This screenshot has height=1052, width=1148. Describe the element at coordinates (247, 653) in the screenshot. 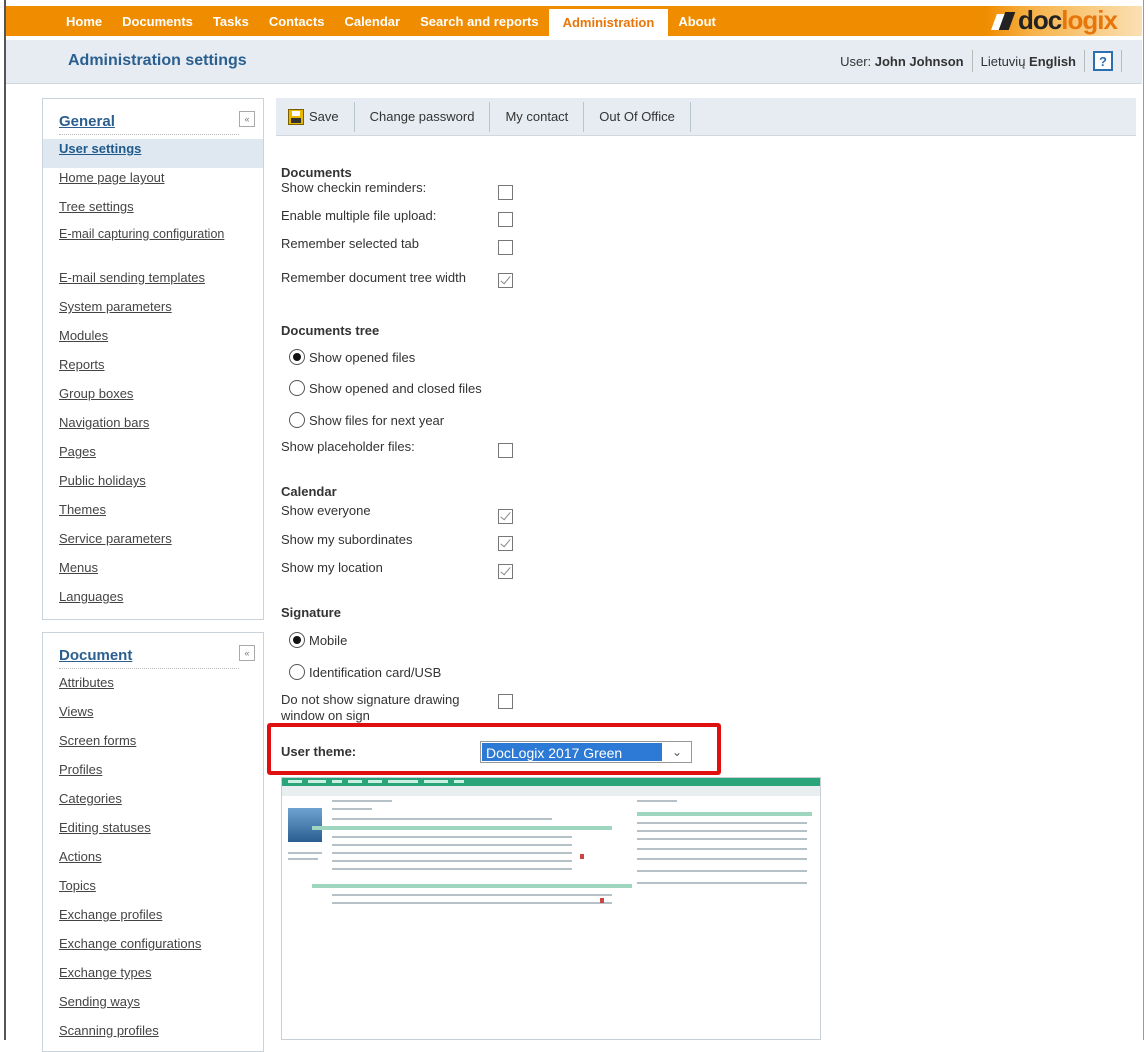

I see `collapse-document-button: «` at that location.